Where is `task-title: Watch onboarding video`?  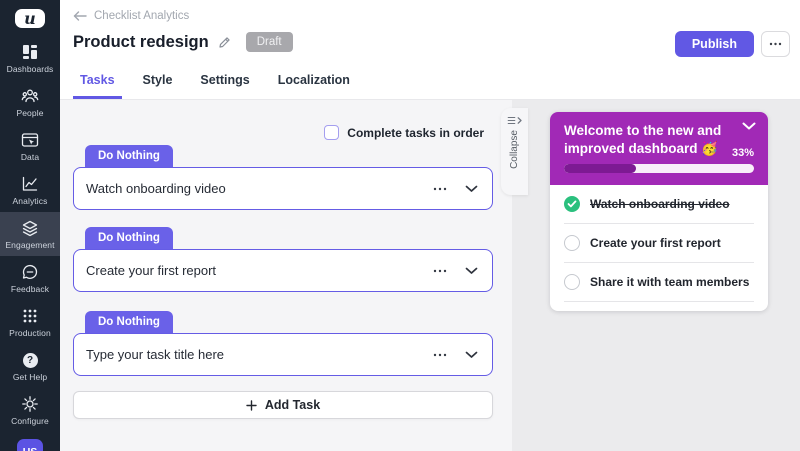
task-title: Watch onboarding video is located at coordinates (156, 188).